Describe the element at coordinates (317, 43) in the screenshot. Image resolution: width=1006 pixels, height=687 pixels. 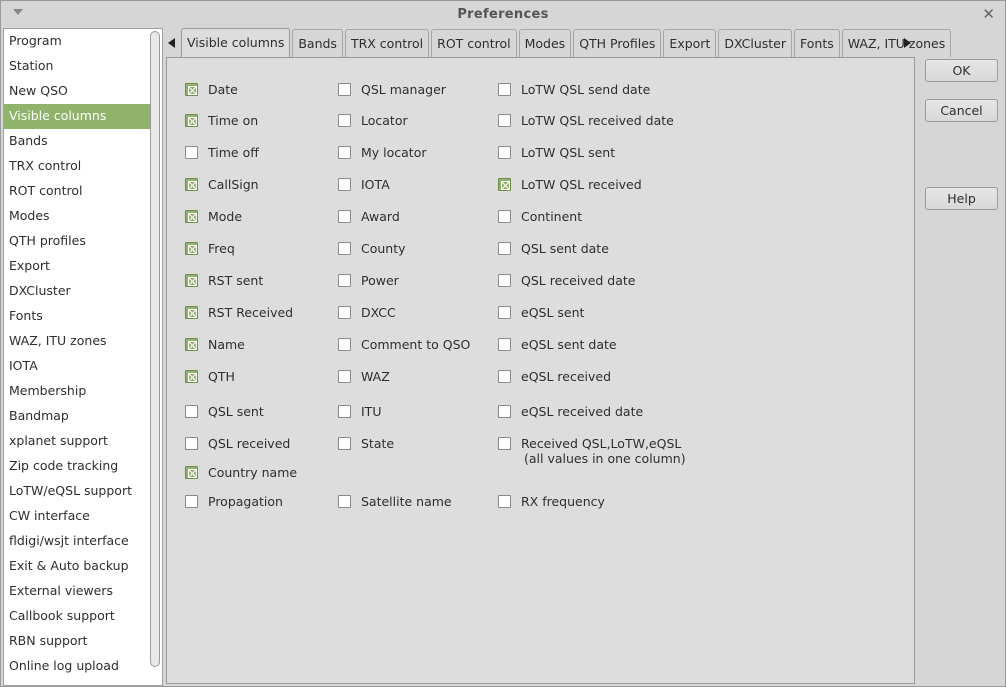
I see `tab: Bands` at that location.